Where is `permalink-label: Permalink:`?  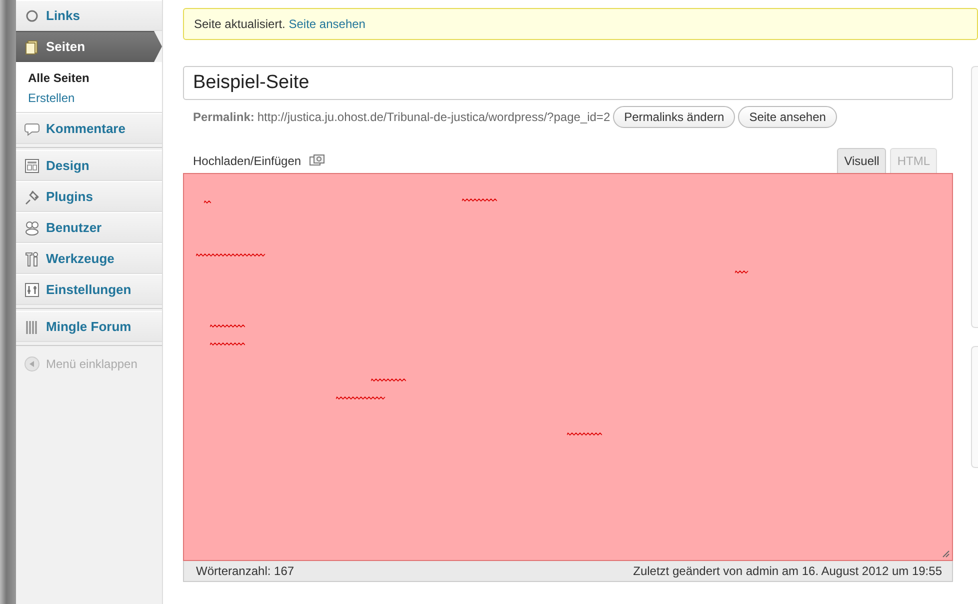
permalink-label: Permalink: is located at coordinates (223, 117).